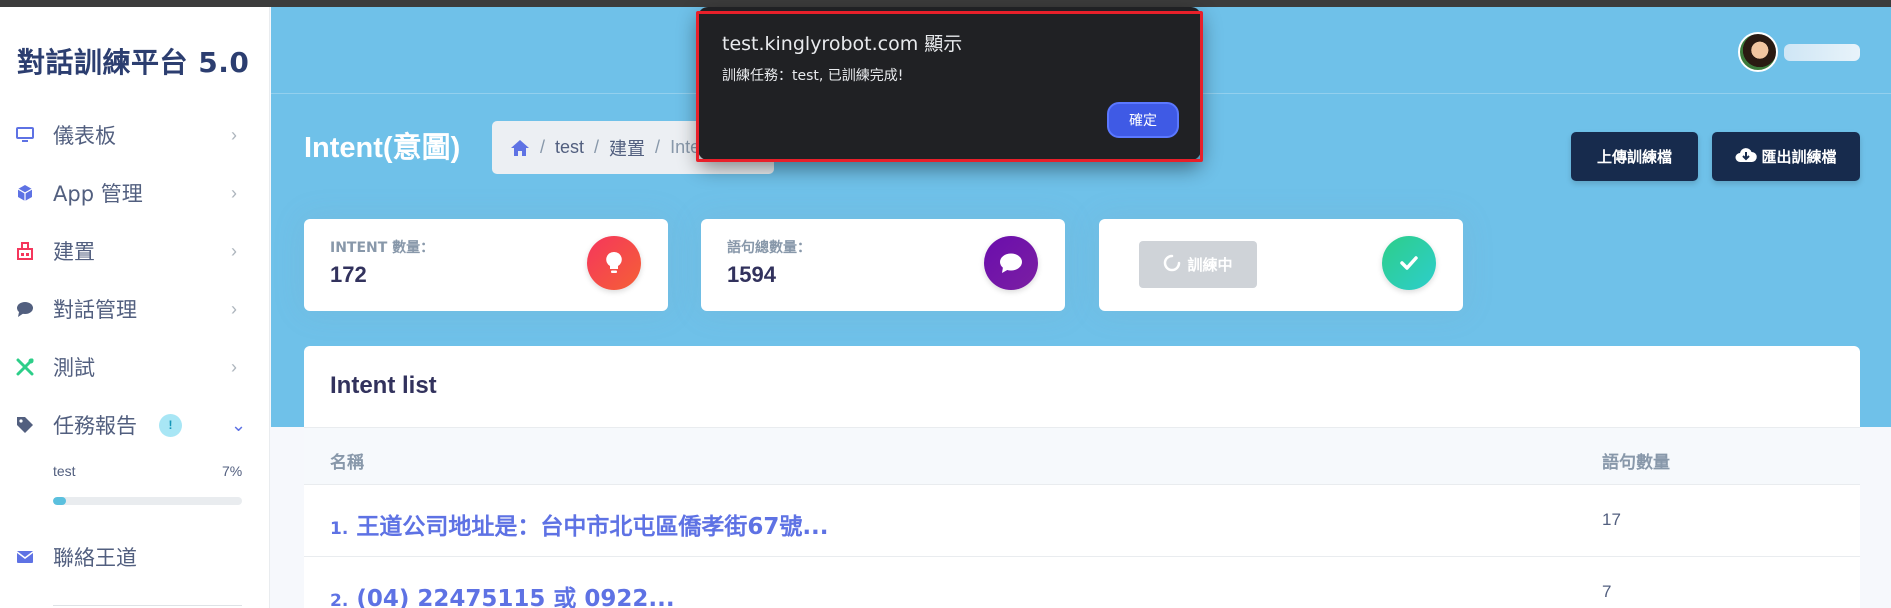  What do you see at coordinates (84, 136) in the screenshot?
I see `sidebar-item-label: 儀表板` at bounding box center [84, 136].